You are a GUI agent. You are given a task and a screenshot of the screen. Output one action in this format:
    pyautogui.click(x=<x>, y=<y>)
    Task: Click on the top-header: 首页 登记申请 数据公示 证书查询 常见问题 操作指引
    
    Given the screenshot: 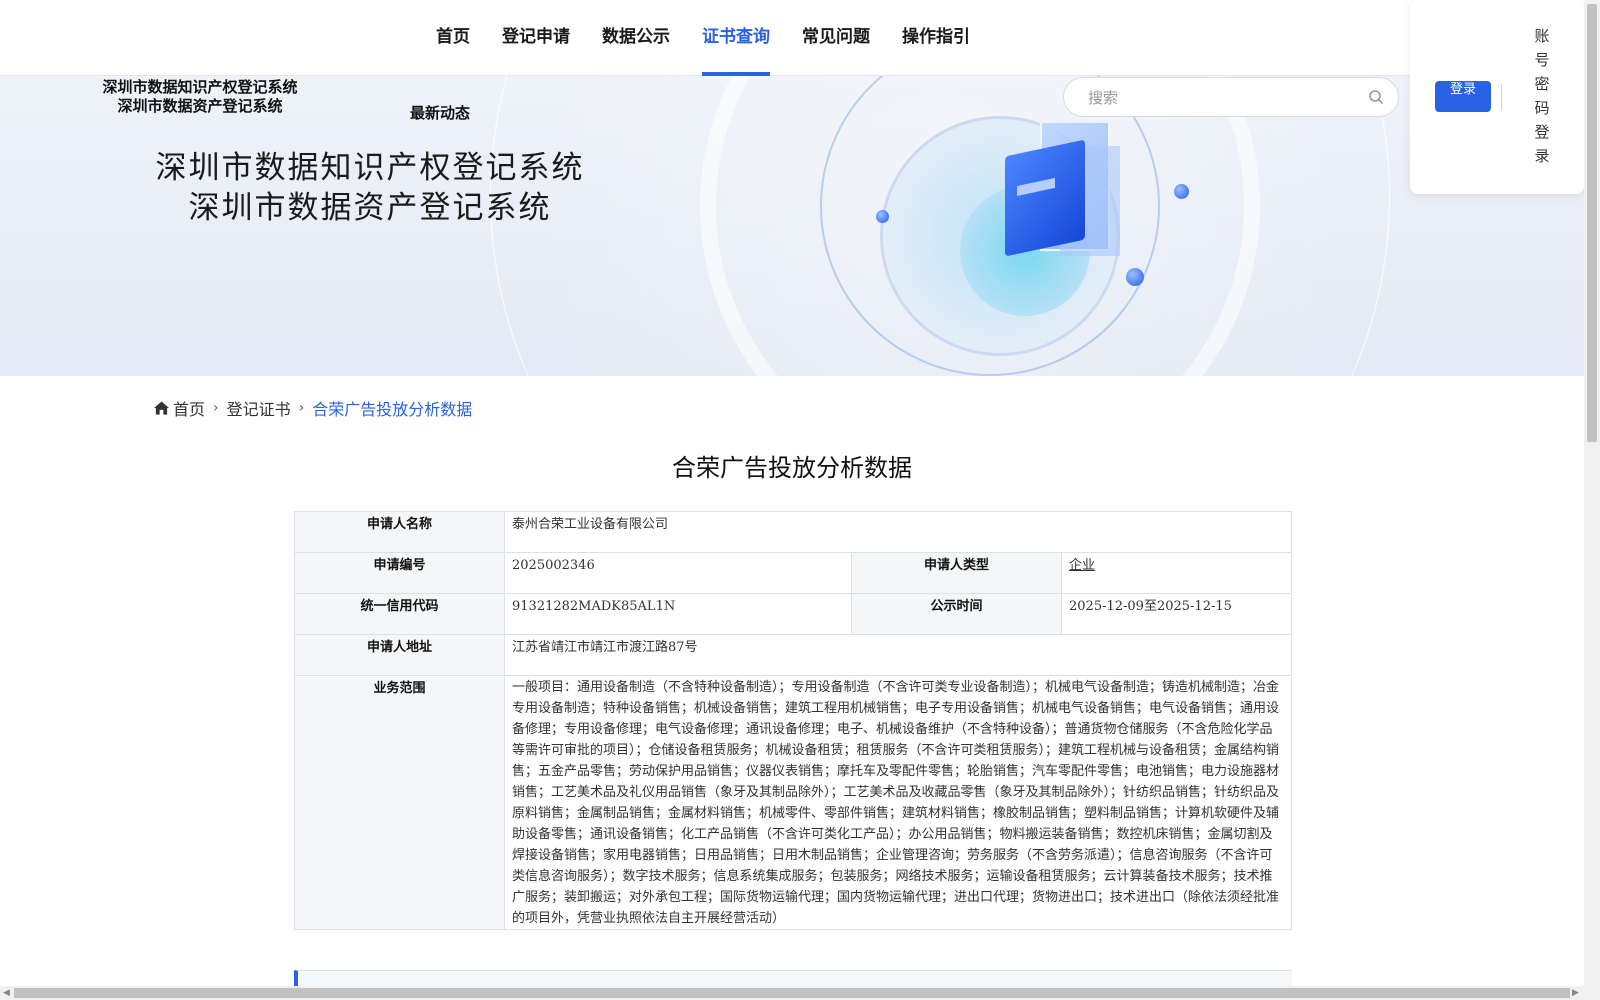 What is the action you would take?
    pyautogui.click(x=792, y=38)
    